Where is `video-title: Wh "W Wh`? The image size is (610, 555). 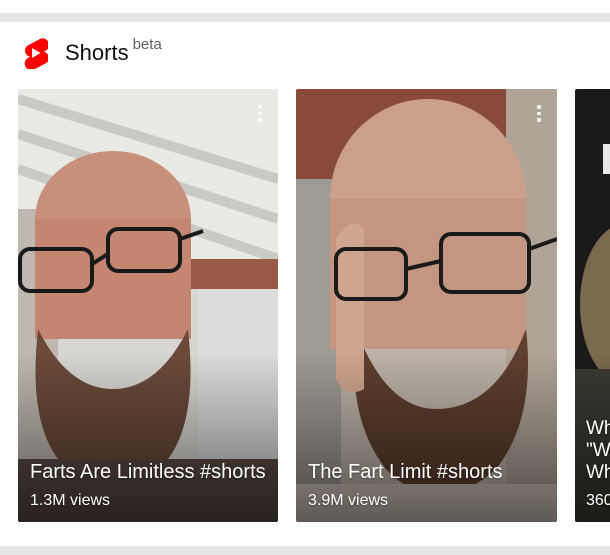
video-title: Wh "W Wh is located at coordinates (598, 451).